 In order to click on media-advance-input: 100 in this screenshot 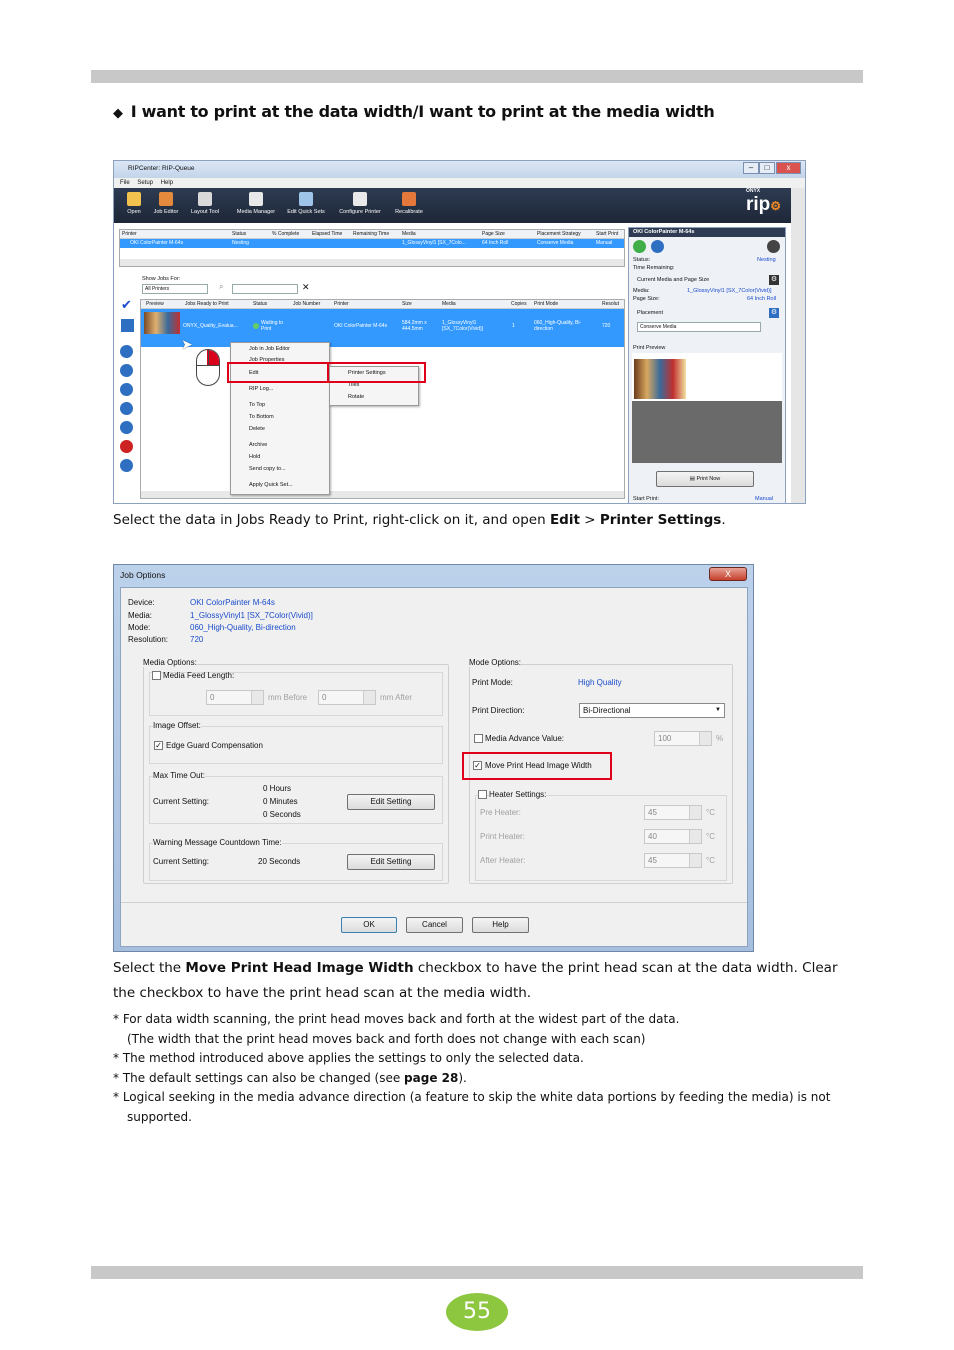, I will do `click(683, 738)`.